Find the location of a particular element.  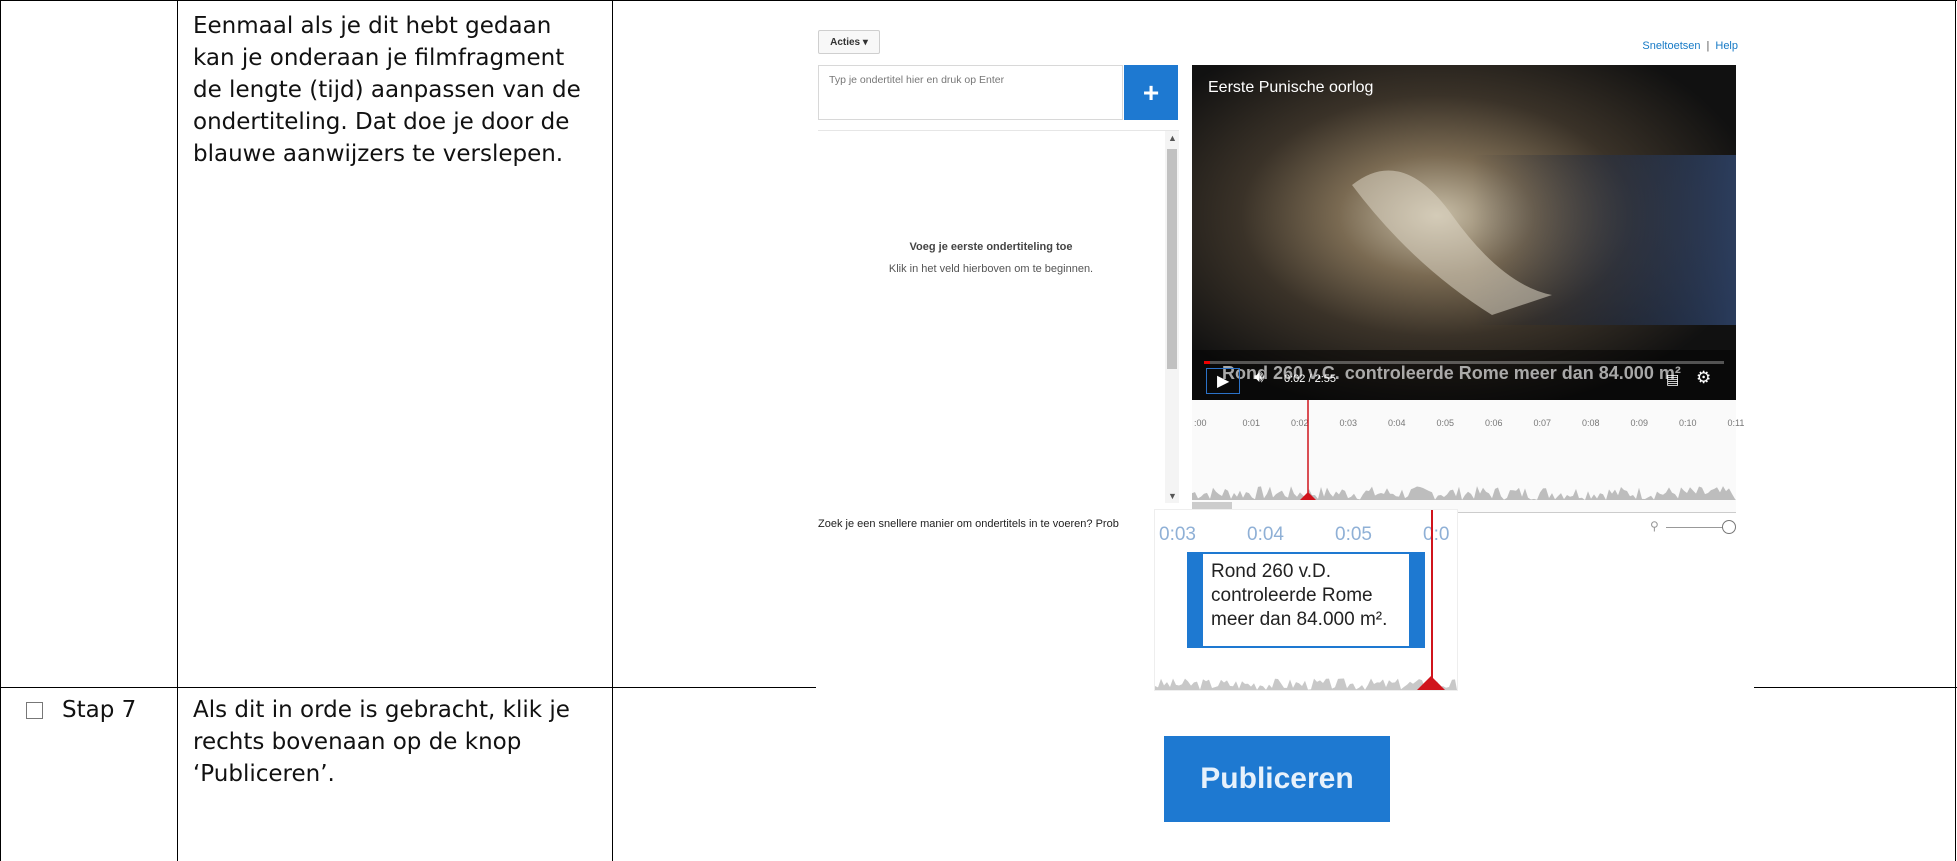

zoom-slider-handle is located at coordinates (1729, 527).